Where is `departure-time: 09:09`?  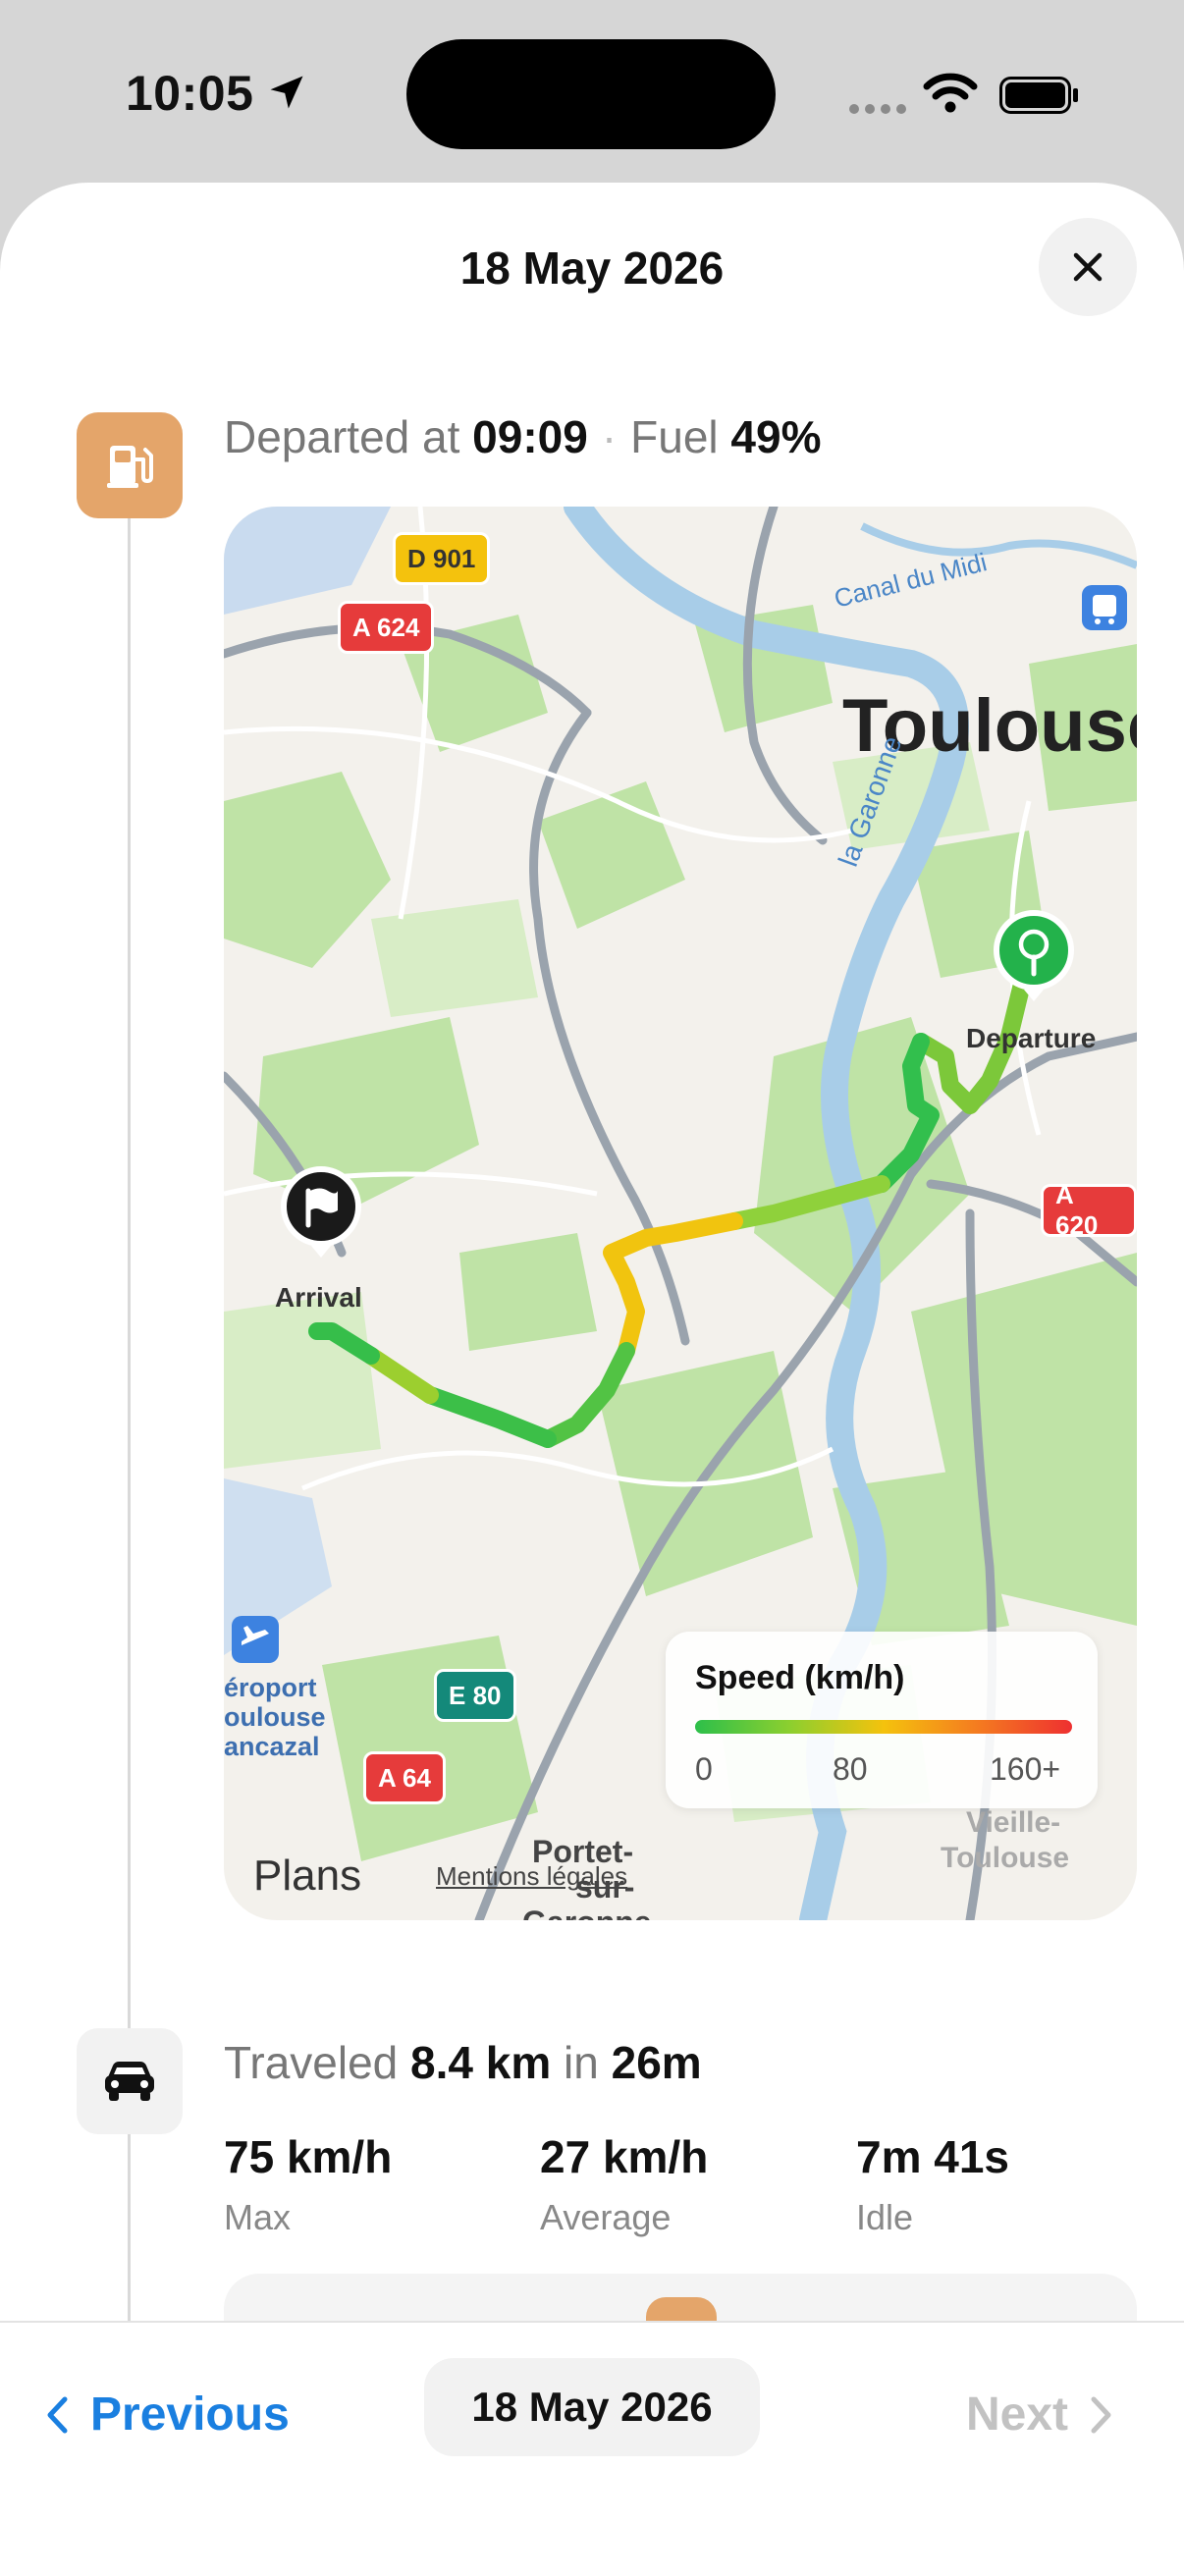 departure-time: 09:09 is located at coordinates (530, 436).